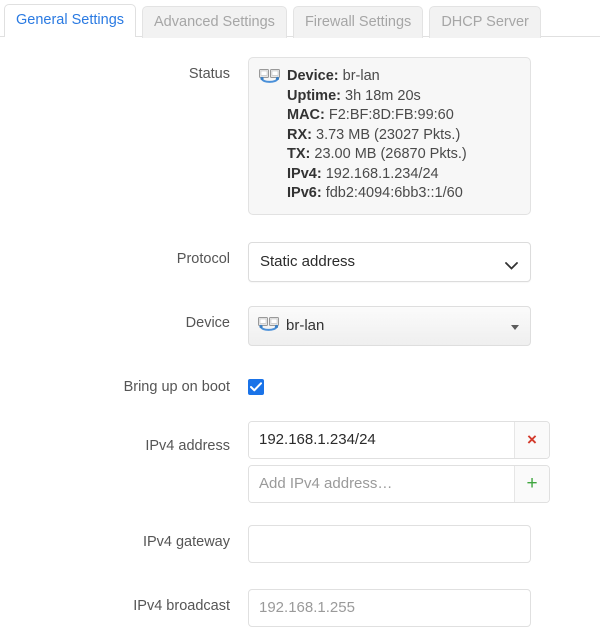 Image resolution: width=600 pixels, height=641 pixels. I want to click on field-row-protocol: Protocol Static address, so click(300, 261).